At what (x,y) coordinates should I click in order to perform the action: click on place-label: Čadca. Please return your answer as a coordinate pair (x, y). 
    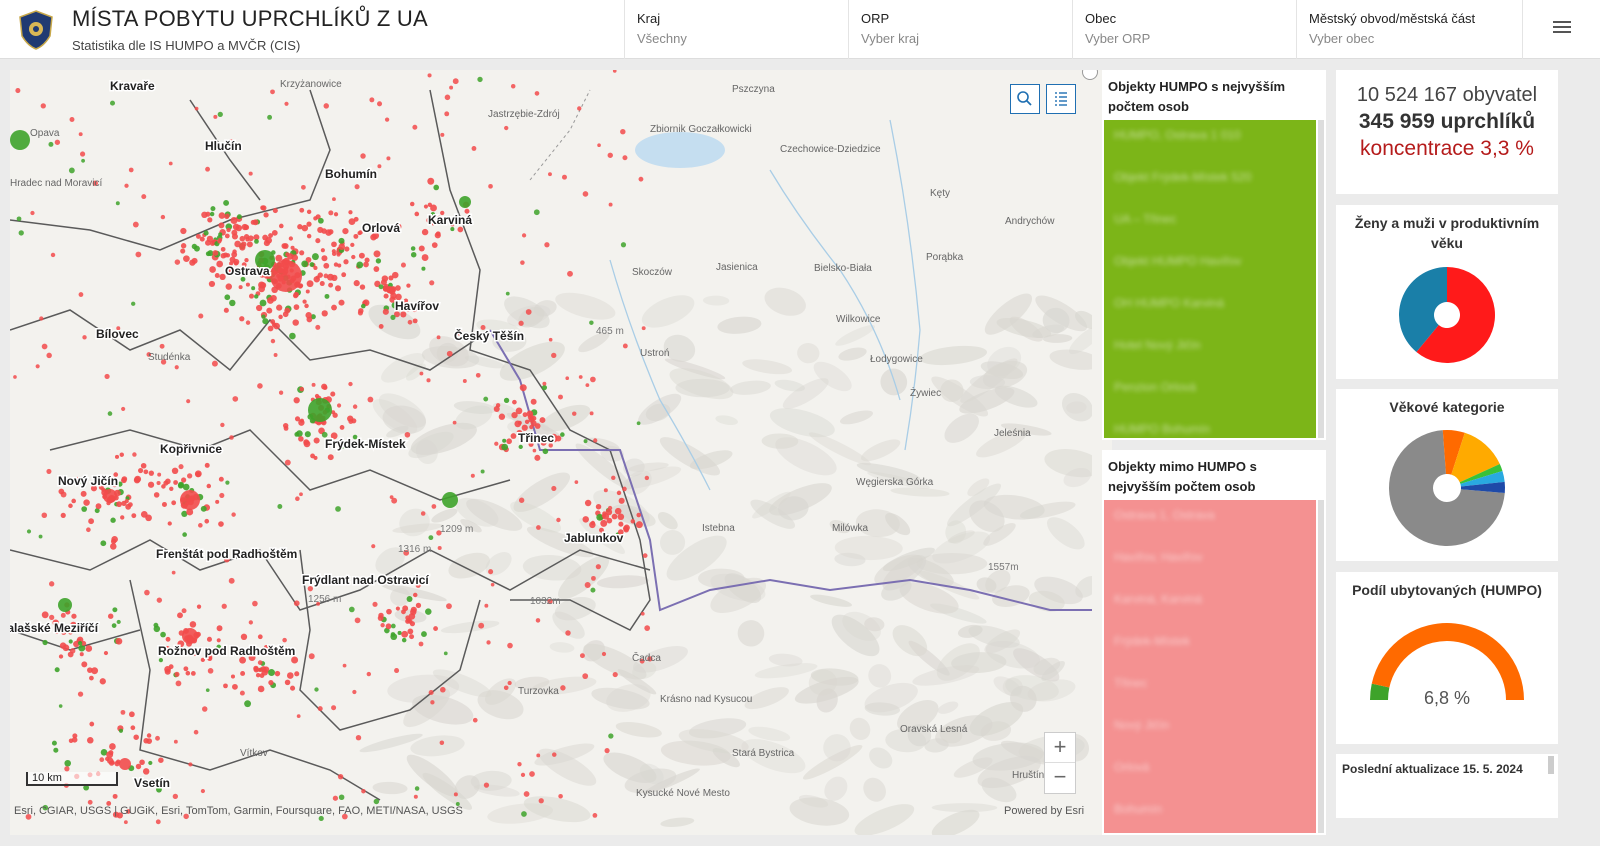
    Looking at the image, I should click on (646, 657).